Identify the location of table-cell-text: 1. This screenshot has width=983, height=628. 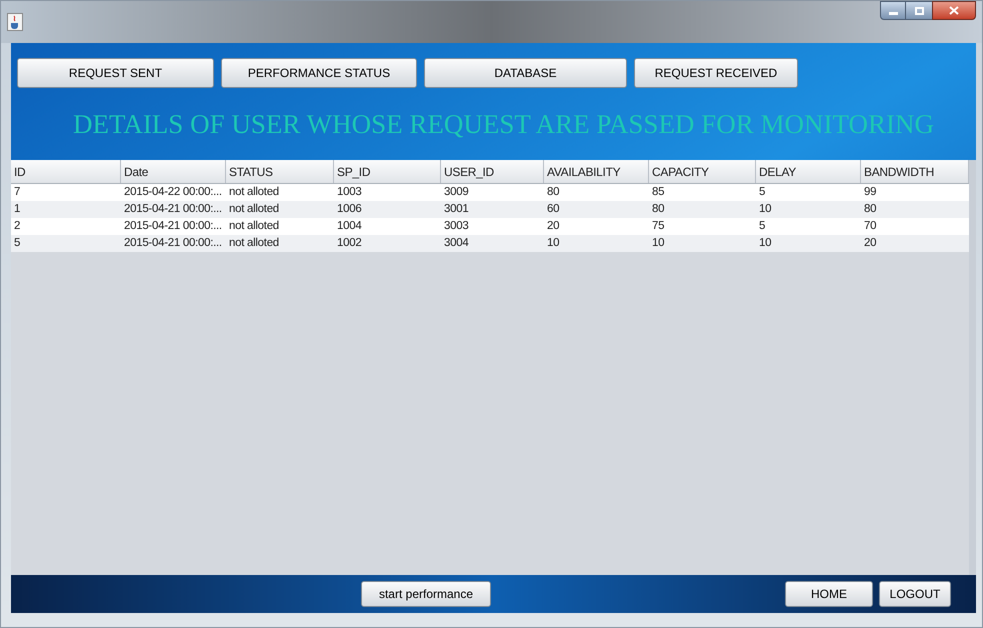
(17, 209).